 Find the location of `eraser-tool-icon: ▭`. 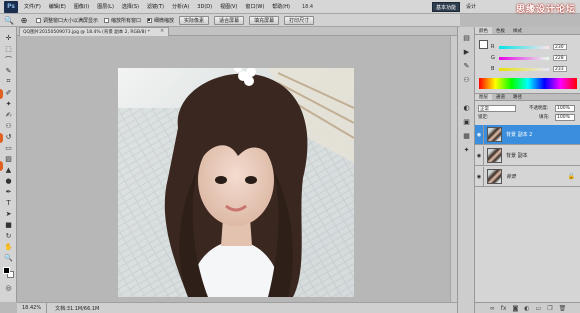

eraser-tool-icon: ▭ is located at coordinates (8, 147).